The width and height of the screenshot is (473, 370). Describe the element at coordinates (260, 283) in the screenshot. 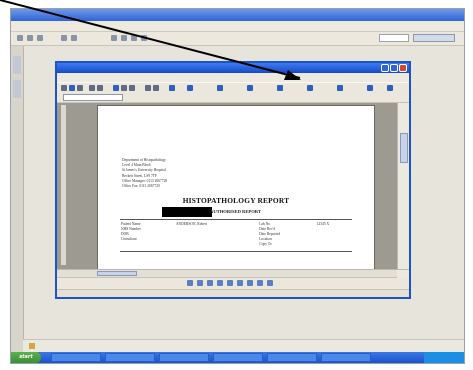

I see `picture-icon` at that location.